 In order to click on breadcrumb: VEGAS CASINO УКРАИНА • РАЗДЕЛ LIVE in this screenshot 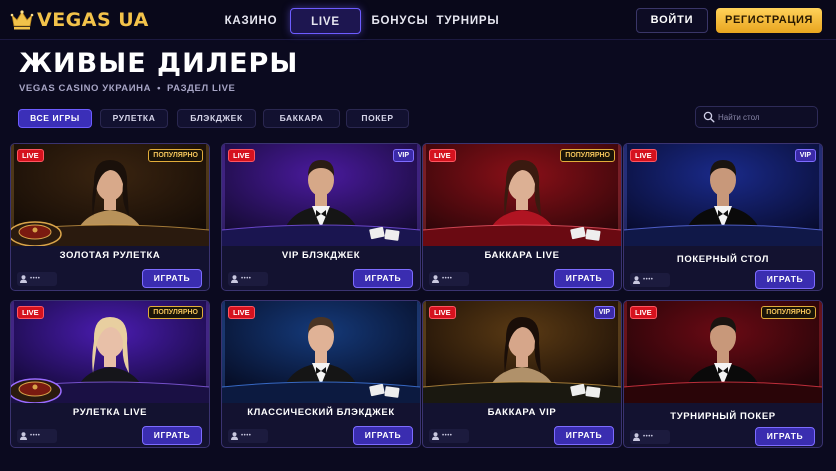, I will do `click(127, 88)`.